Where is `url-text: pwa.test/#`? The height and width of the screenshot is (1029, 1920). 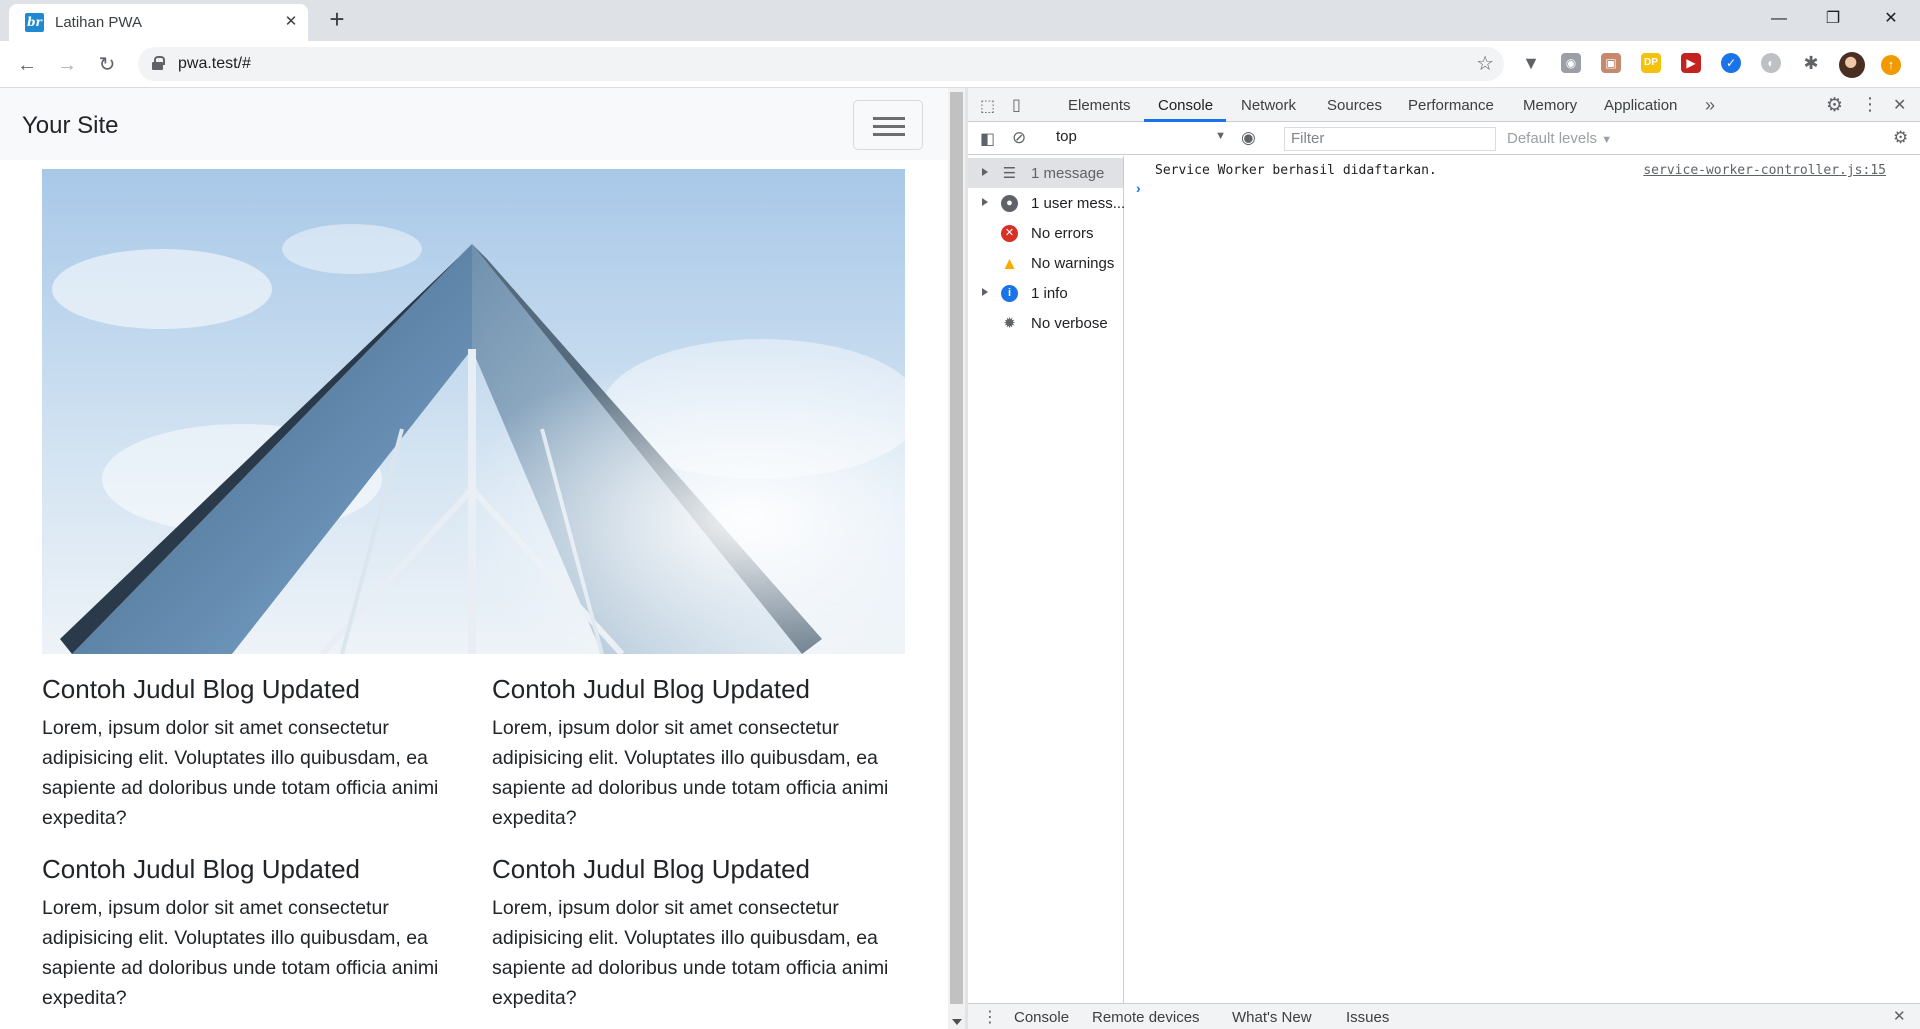 url-text: pwa.test/# is located at coordinates (214, 64).